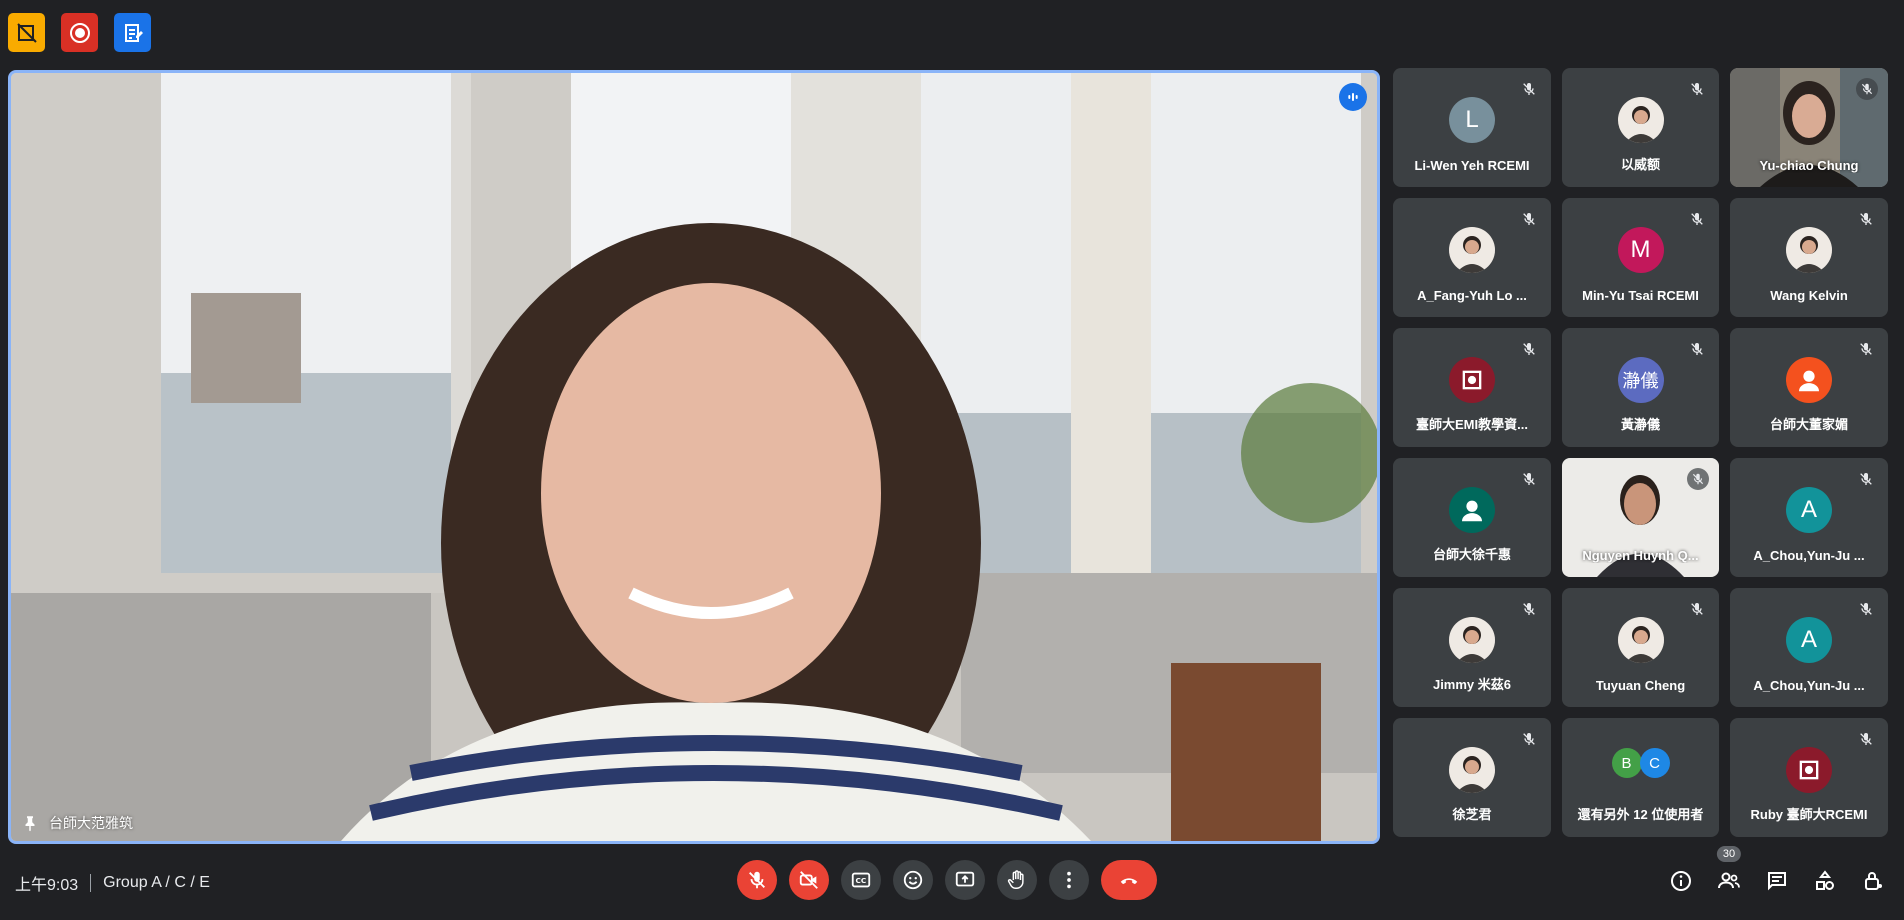  What do you see at coordinates (1809, 295) in the screenshot?
I see `participant-name: Wang Kelvin` at bounding box center [1809, 295].